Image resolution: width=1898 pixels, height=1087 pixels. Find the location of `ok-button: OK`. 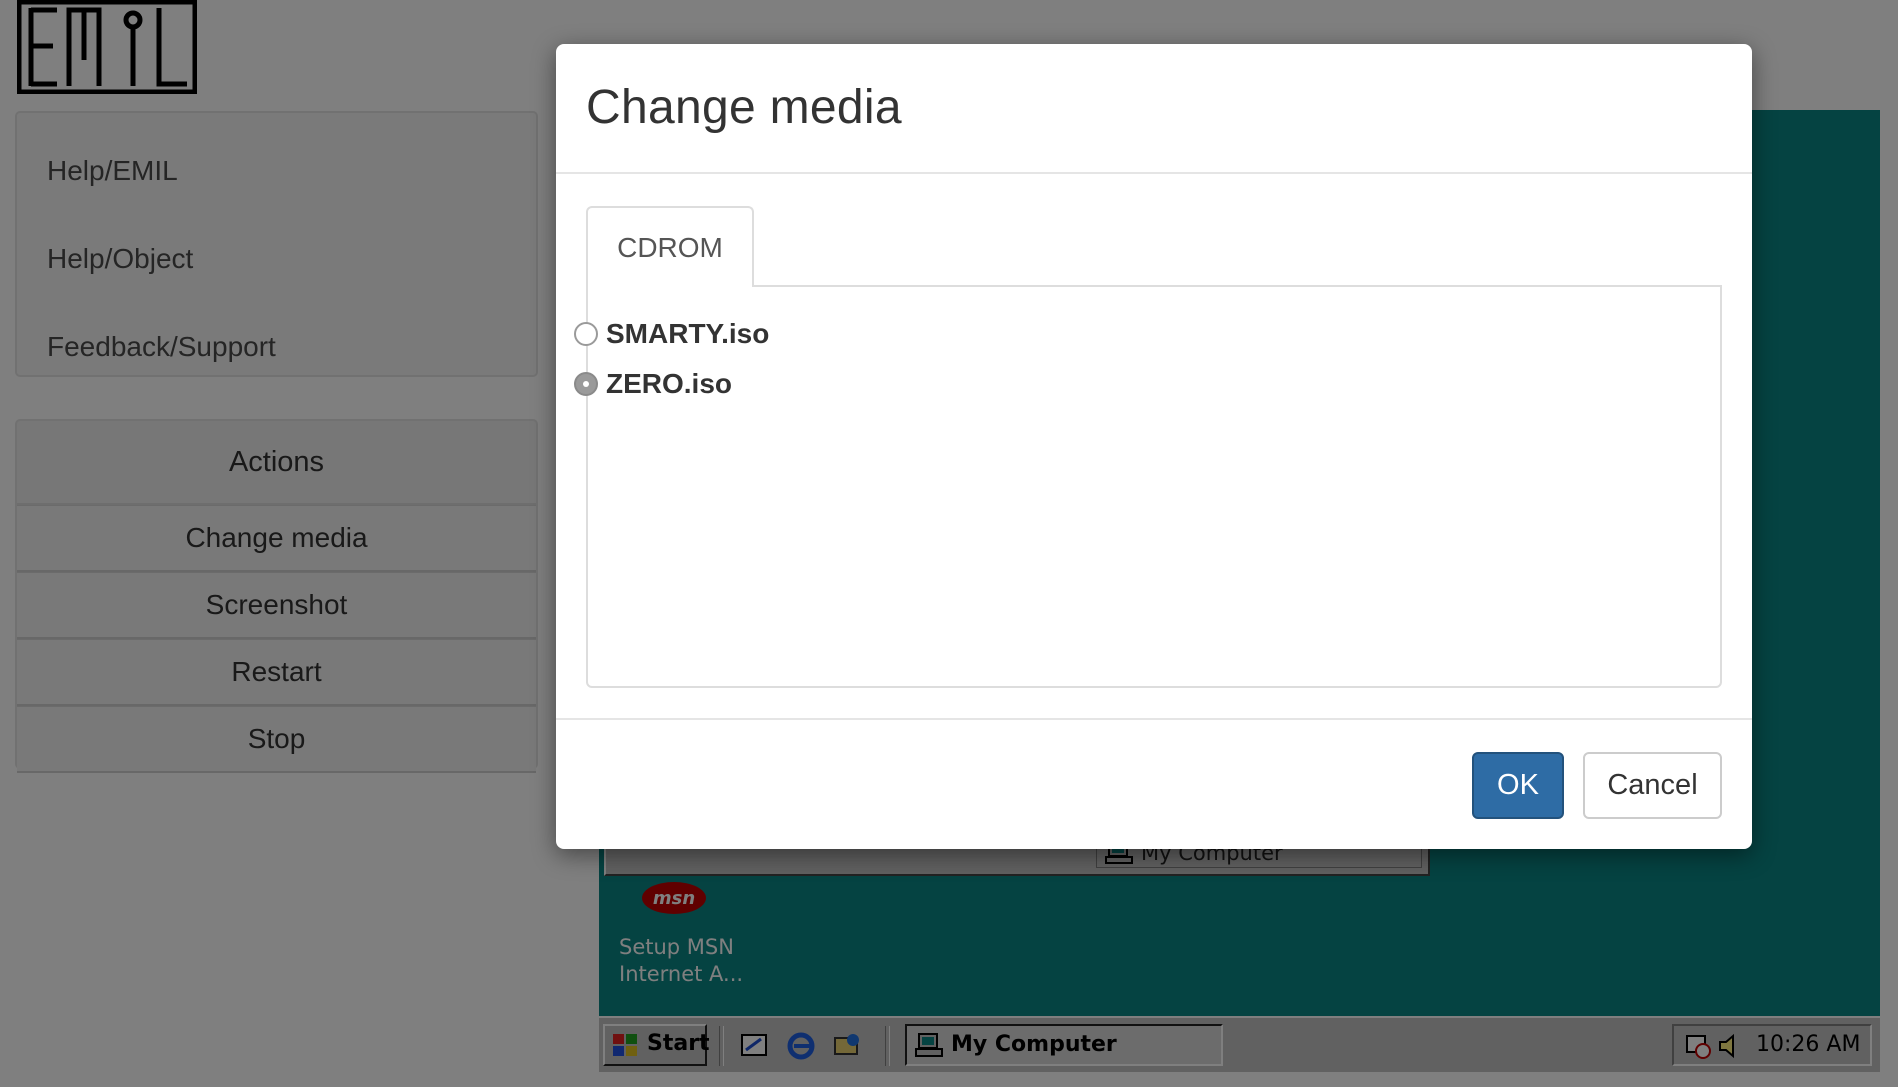

ok-button: OK is located at coordinates (1518, 785).